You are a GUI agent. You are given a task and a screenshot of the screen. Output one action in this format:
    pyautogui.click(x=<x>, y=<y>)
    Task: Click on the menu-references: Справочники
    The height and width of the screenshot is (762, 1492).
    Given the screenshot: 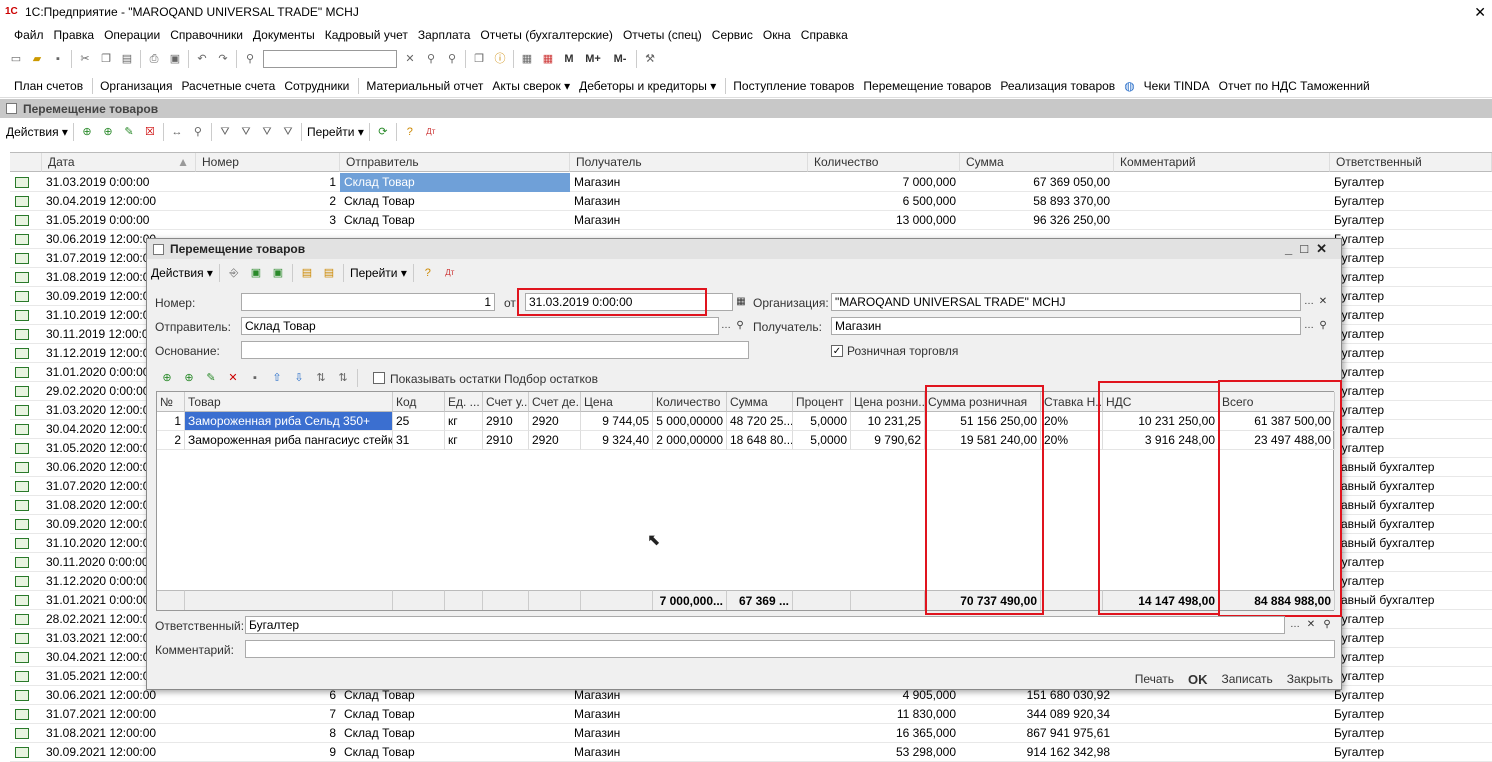 What is the action you would take?
    pyautogui.click(x=206, y=35)
    